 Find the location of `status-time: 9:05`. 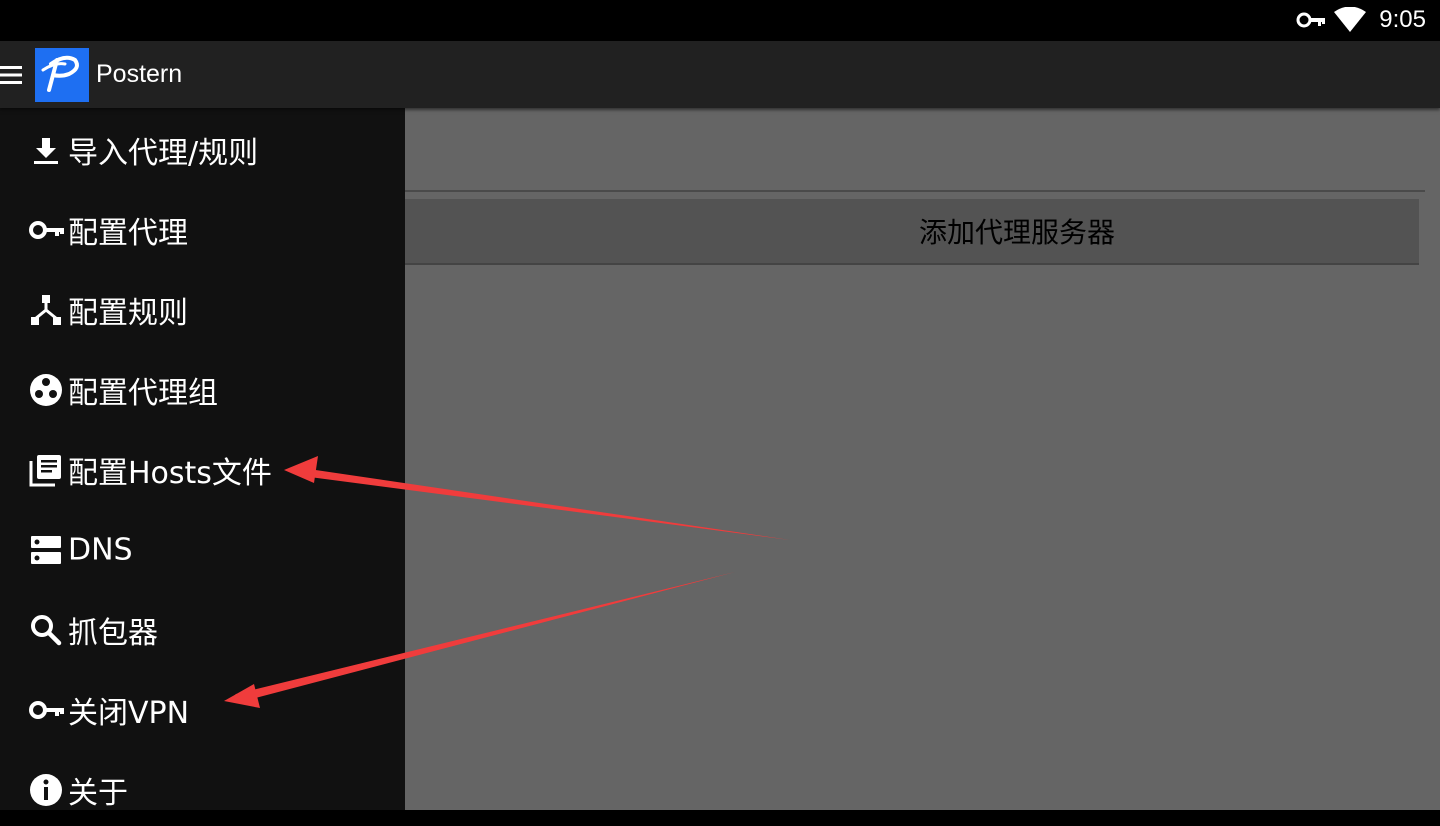

status-time: 9:05 is located at coordinates (1402, 19).